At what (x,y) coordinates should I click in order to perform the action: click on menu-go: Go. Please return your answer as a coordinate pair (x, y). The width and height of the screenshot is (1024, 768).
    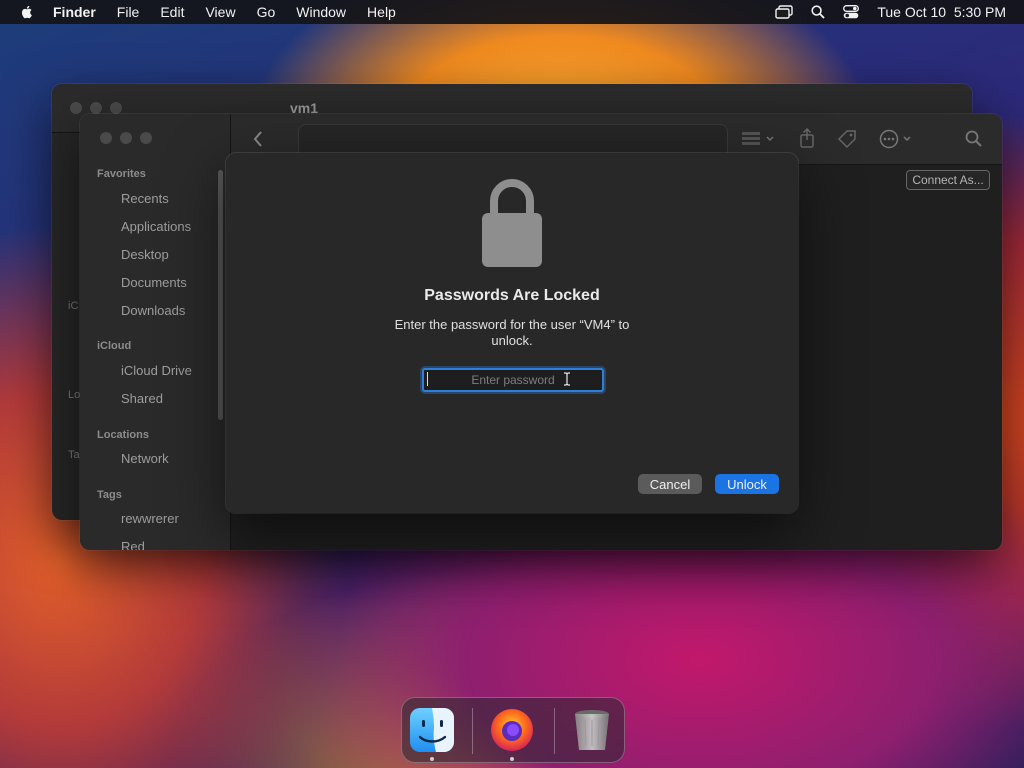
    Looking at the image, I should click on (266, 12).